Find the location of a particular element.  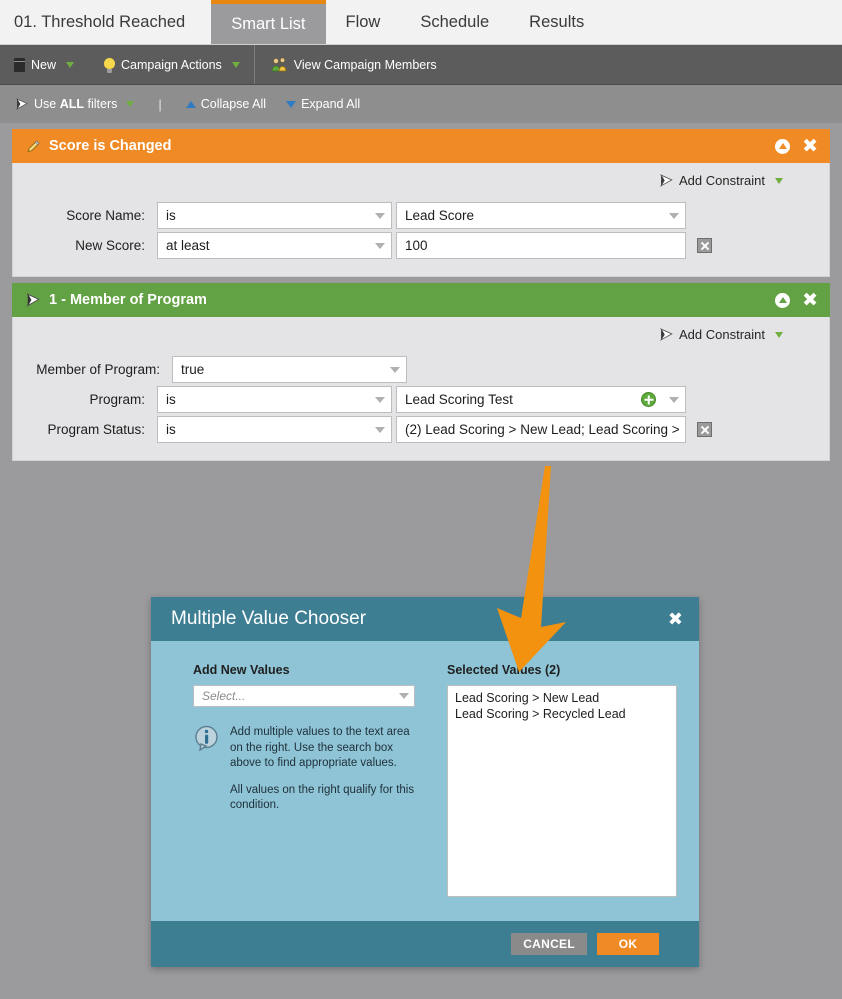

tab-schedule: Schedule is located at coordinates (454, 22).